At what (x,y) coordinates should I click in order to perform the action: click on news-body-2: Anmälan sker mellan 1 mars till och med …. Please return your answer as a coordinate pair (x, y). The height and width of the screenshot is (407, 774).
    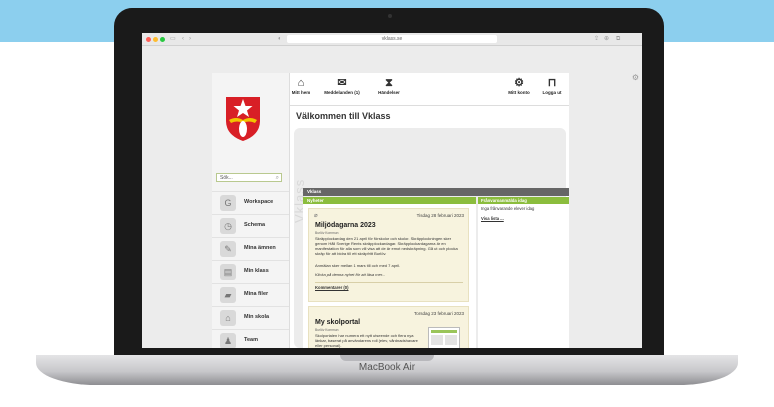
    Looking at the image, I should click on (358, 265).